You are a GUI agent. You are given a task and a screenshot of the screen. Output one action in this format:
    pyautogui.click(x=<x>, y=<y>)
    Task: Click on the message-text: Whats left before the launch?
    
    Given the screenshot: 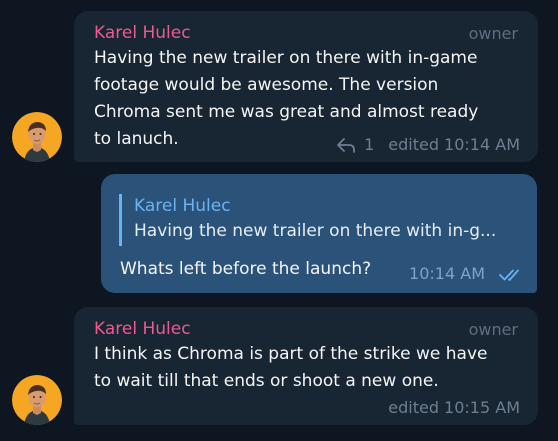 What is the action you would take?
    pyautogui.click(x=246, y=269)
    